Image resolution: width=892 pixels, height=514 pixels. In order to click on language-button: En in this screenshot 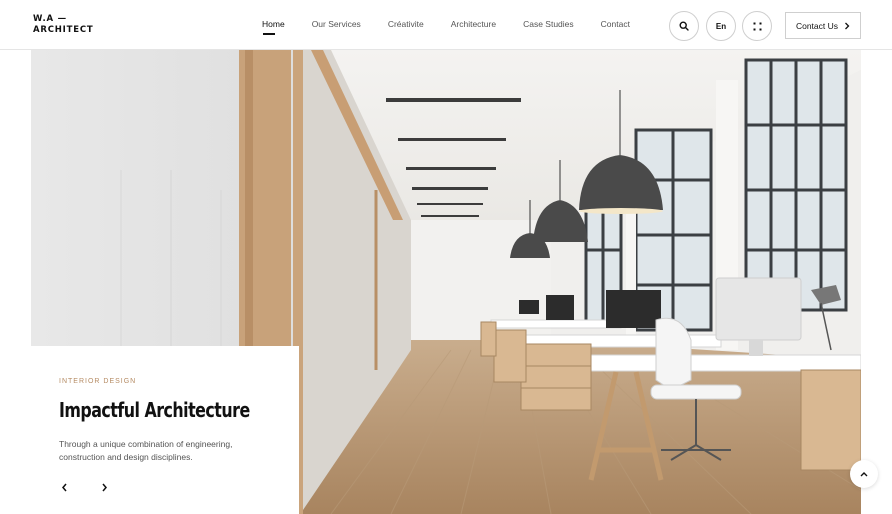, I will do `click(721, 26)`.